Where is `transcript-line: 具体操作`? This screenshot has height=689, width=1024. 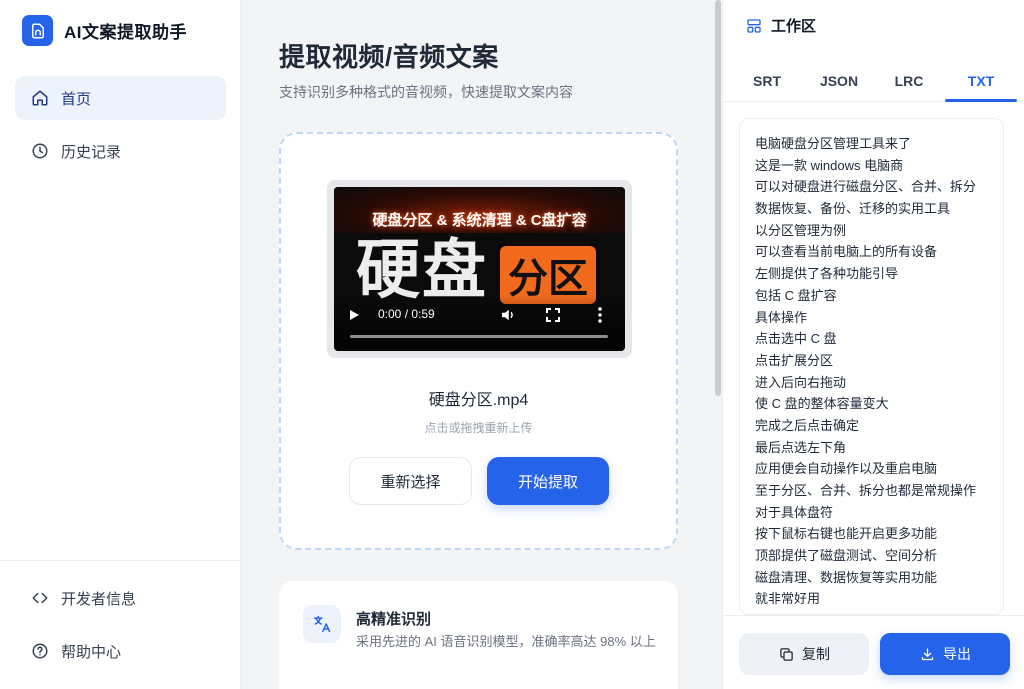
transcript-line: 具体操作 is located at coordinates (781, 317).